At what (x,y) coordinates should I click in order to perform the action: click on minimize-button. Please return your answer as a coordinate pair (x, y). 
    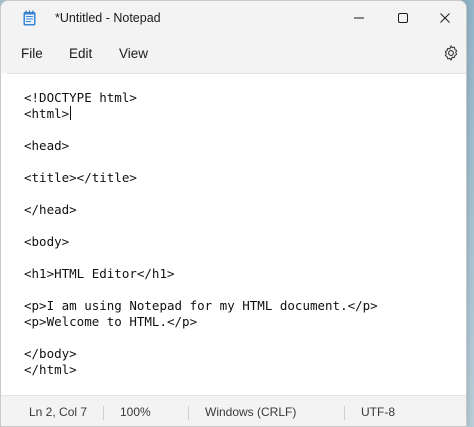
    Looking at the image, I should click on (359, 18).